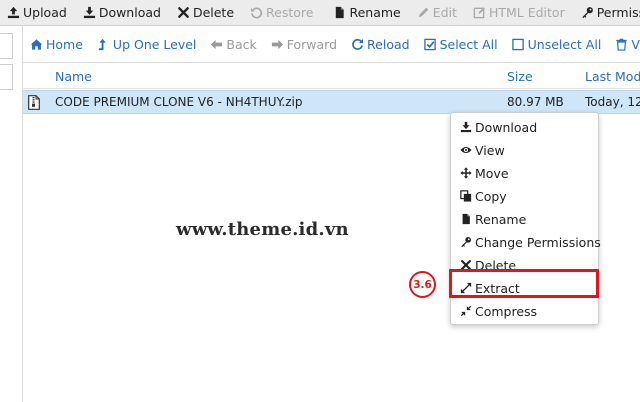  What do you see at coordinates (618, 12) in the screenshot?
I see `permissions-label: Permissions` at bounding box center [618, 12].